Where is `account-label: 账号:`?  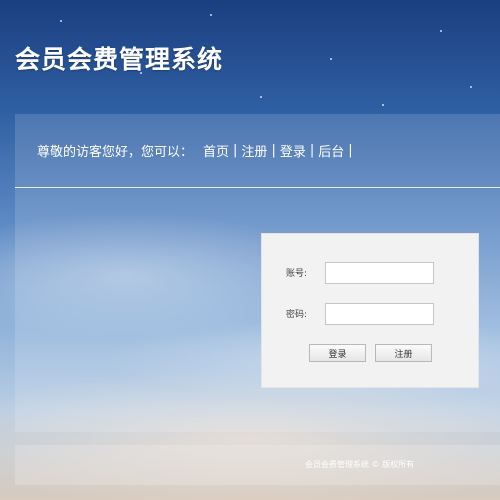
account-label: 账号: is located at coordinates (297, 274).